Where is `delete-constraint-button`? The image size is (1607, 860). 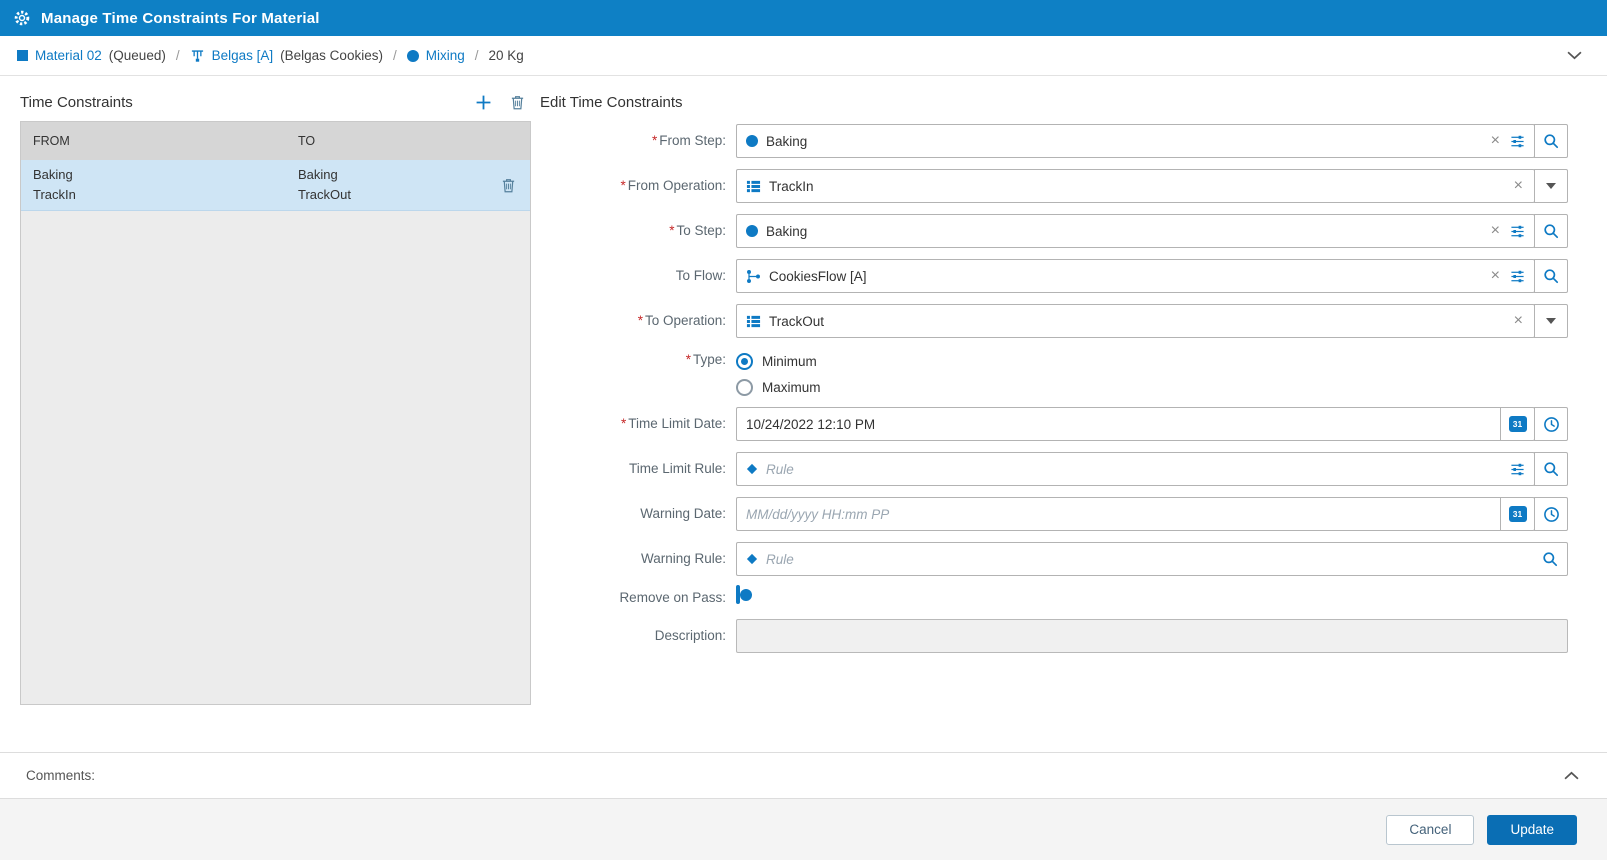 delete-constraint-button is located at coordinates (517, 102).